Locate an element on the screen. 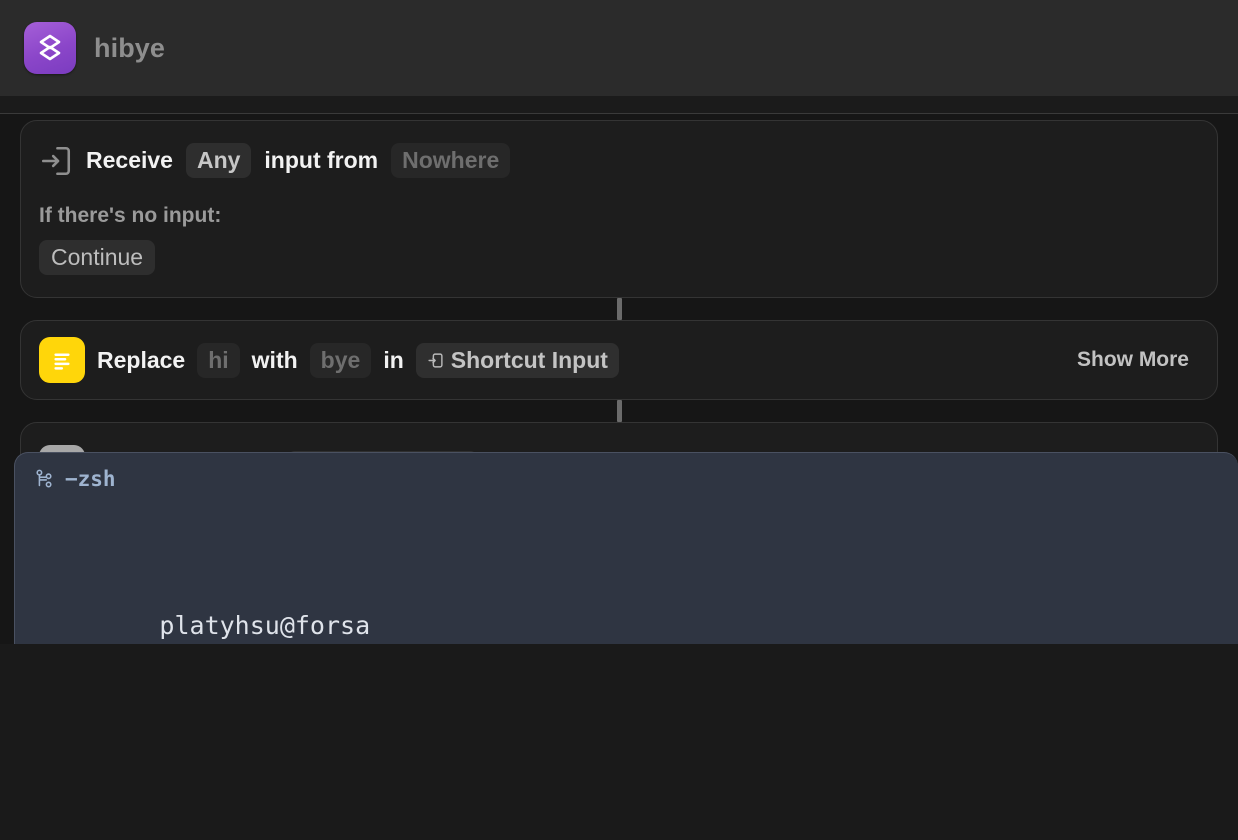  replace-target-label: Shortcut Input is located at coordinates (529, 359).